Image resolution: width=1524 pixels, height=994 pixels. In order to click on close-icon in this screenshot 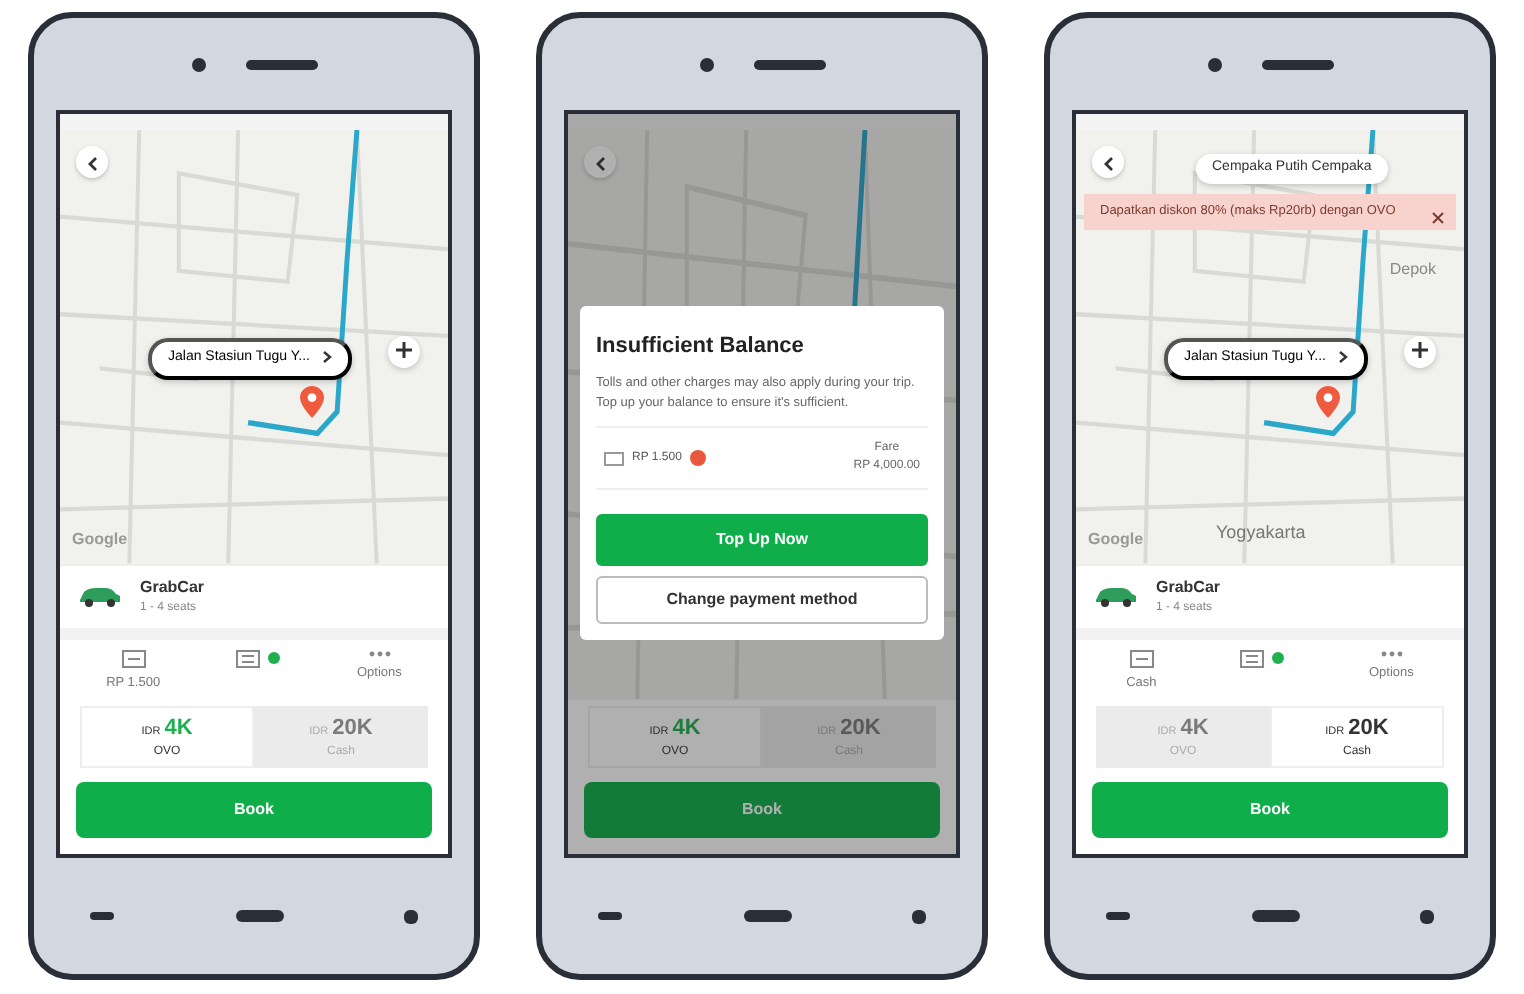, I will do `click(1438, 217)`.